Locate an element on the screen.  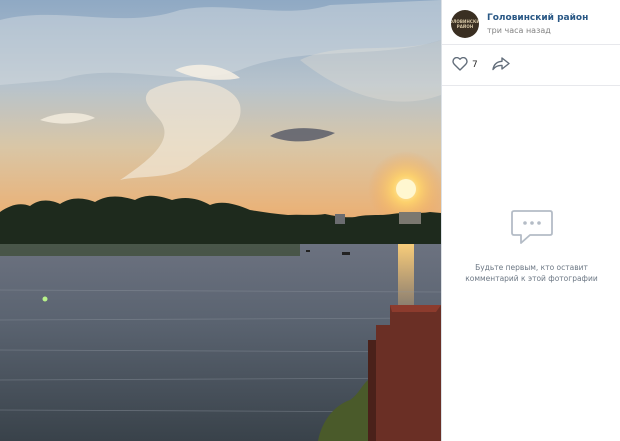
share-arrow-icon is located at coordinates (501, 65).